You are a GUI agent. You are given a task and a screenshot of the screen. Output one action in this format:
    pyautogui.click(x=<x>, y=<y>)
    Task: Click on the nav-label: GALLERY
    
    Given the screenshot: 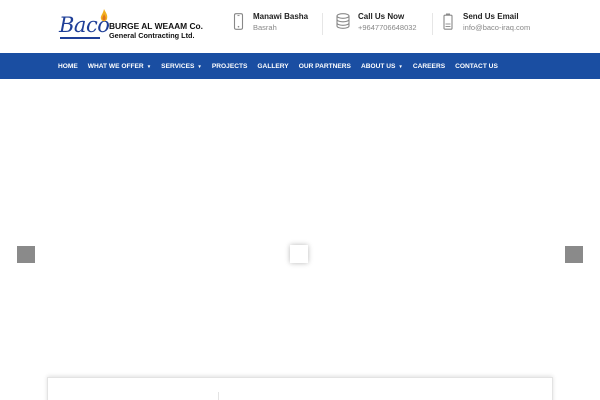 What is the action you would take?
    pyautogui.click(x=273, y=66)
    